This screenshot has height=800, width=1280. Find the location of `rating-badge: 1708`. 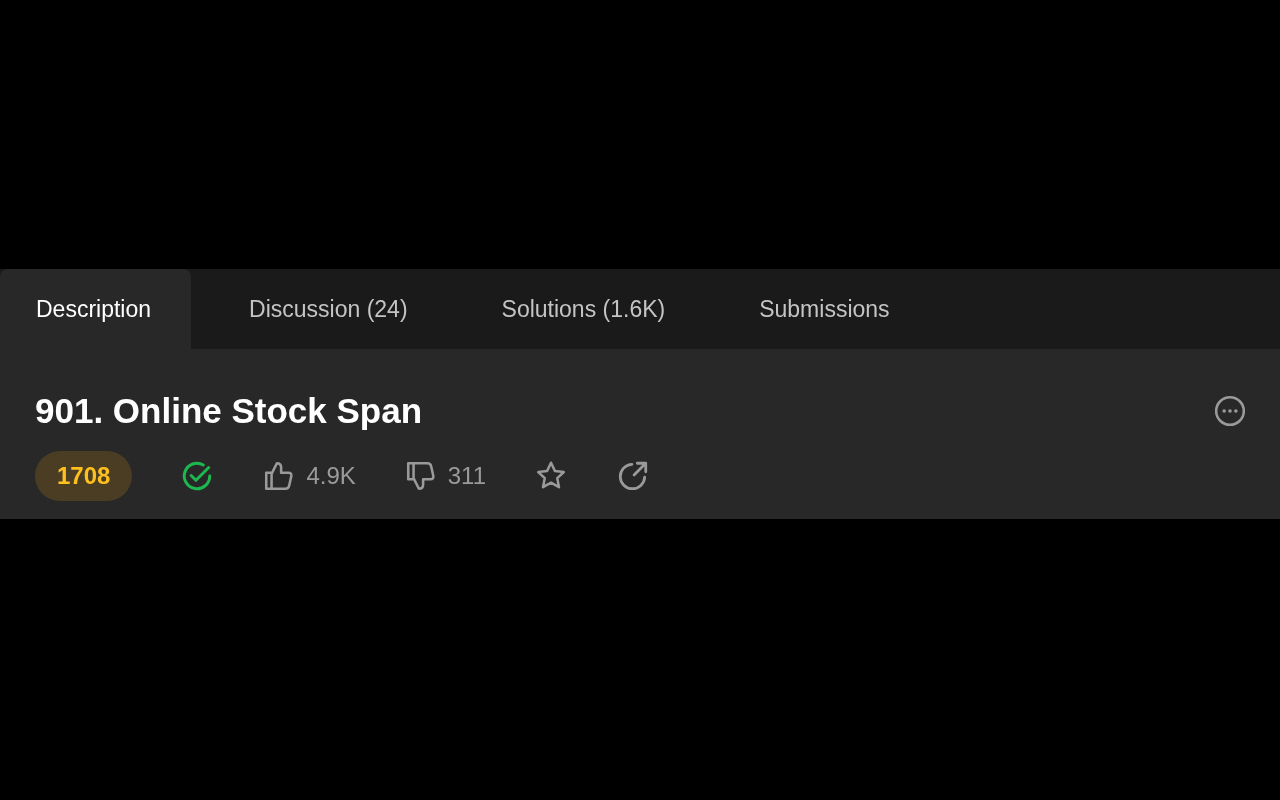

rating-badge: 1708 is located at coordinates (84, 476).